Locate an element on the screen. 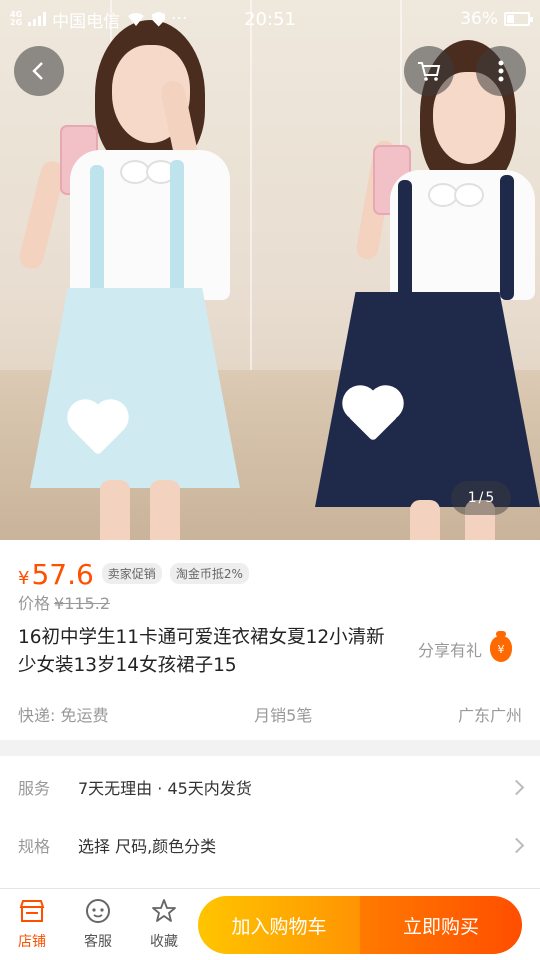 Image resolution: width=540 pixels, height=960 pixels. back-button is located at coordinates (39, 71).